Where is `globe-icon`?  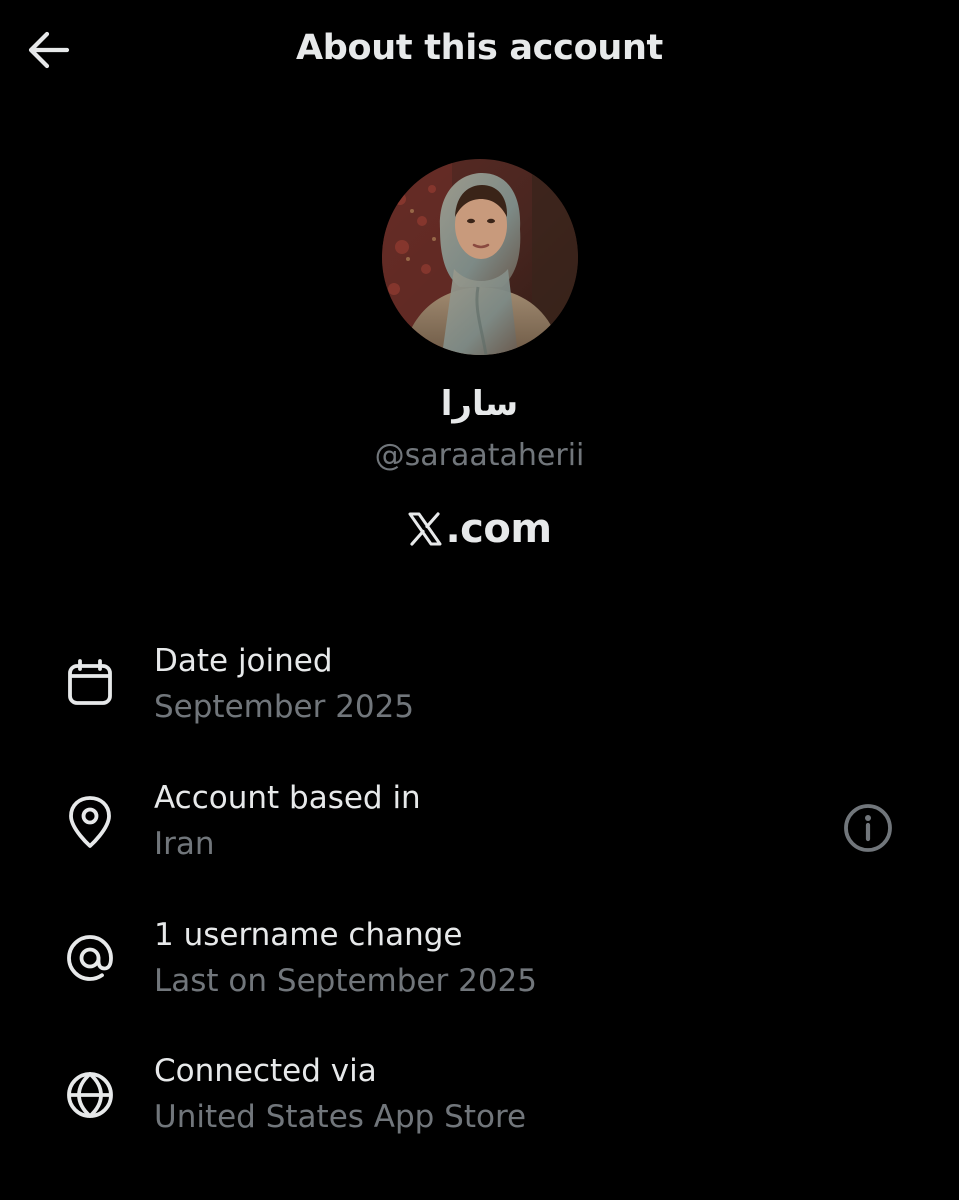
globe-icon is located at coordinates (90, 1095).